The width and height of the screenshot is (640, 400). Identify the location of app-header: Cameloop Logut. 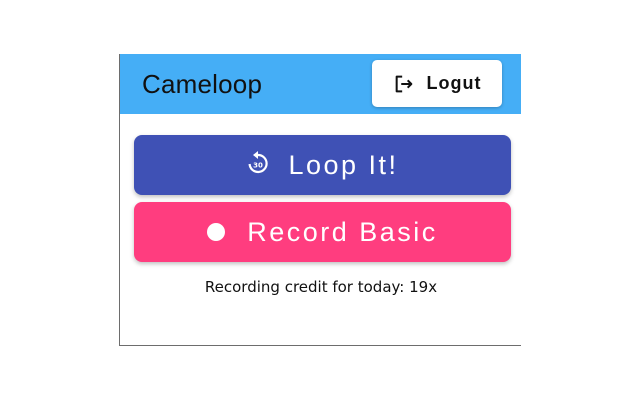
(320, 84).